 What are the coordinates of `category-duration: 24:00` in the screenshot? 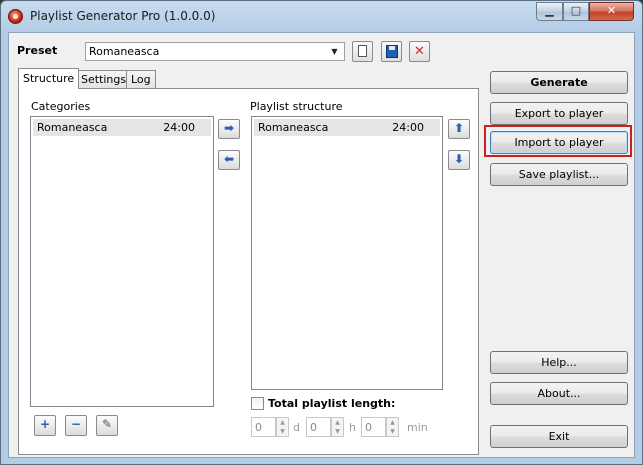 It's located at (179, 127).